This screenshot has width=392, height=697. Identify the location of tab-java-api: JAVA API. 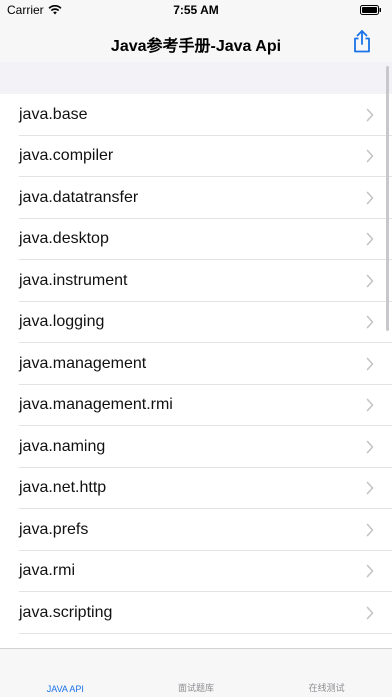
(65, 673).